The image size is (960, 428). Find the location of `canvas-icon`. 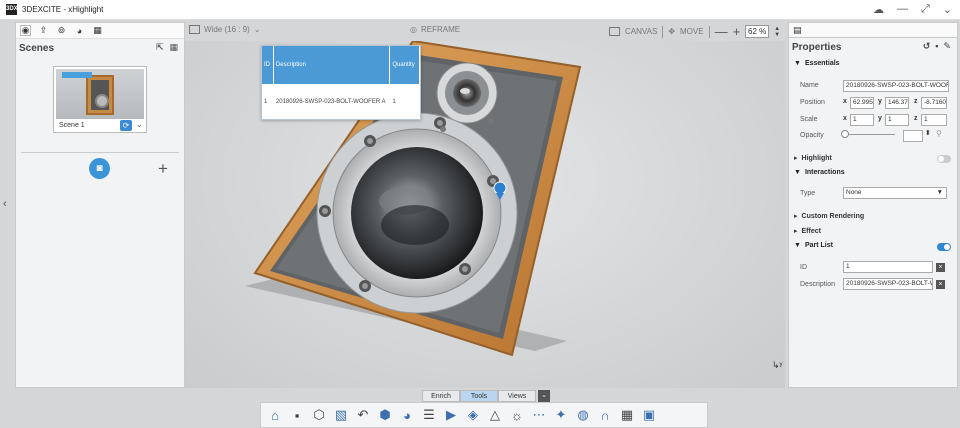

canvas-icon is located at coordinates (614, 31).